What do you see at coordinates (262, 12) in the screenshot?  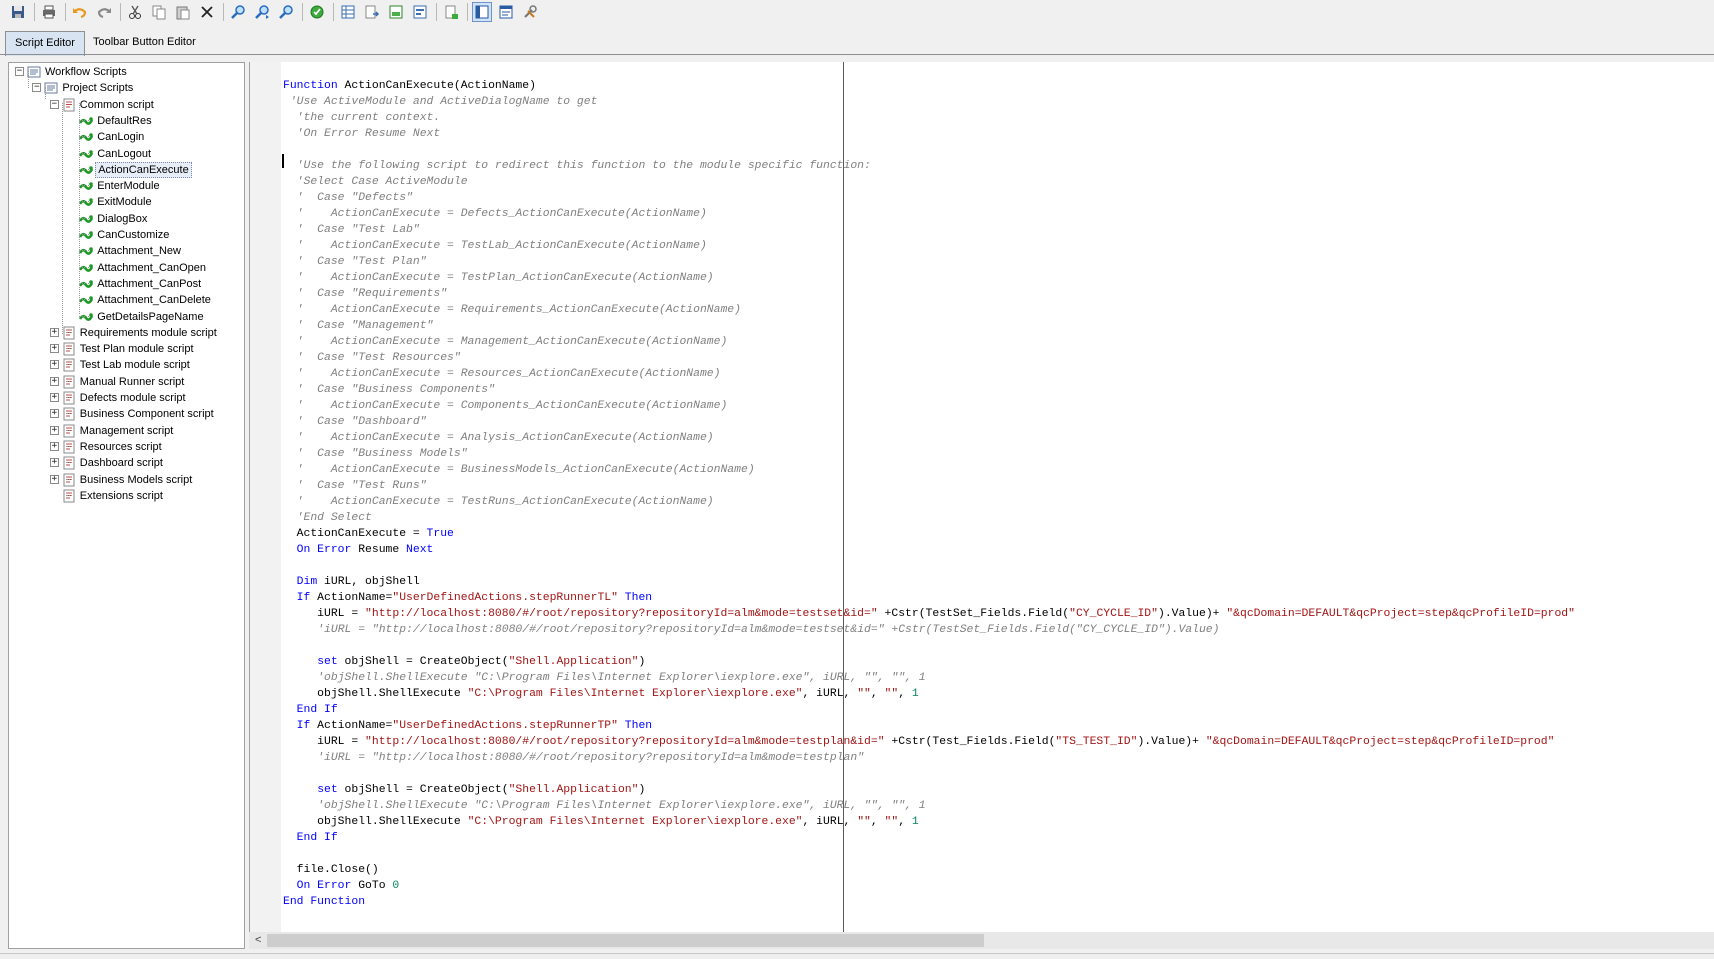 I see `find-next-icon` at bounding box center [262, 12].